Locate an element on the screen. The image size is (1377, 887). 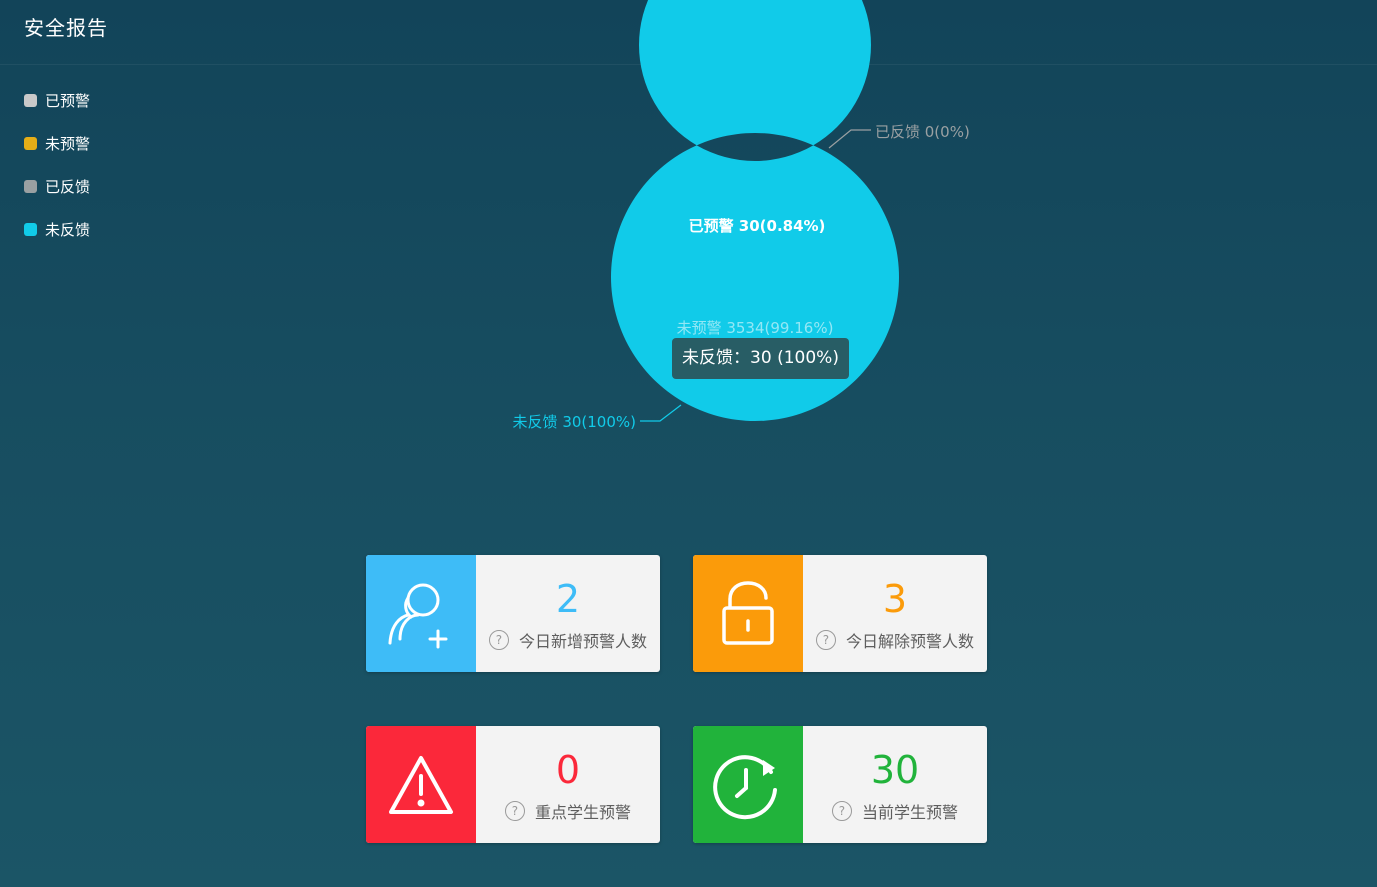
stat-card-cleared-alerts-icon-box is located at coordinates (748, 613).